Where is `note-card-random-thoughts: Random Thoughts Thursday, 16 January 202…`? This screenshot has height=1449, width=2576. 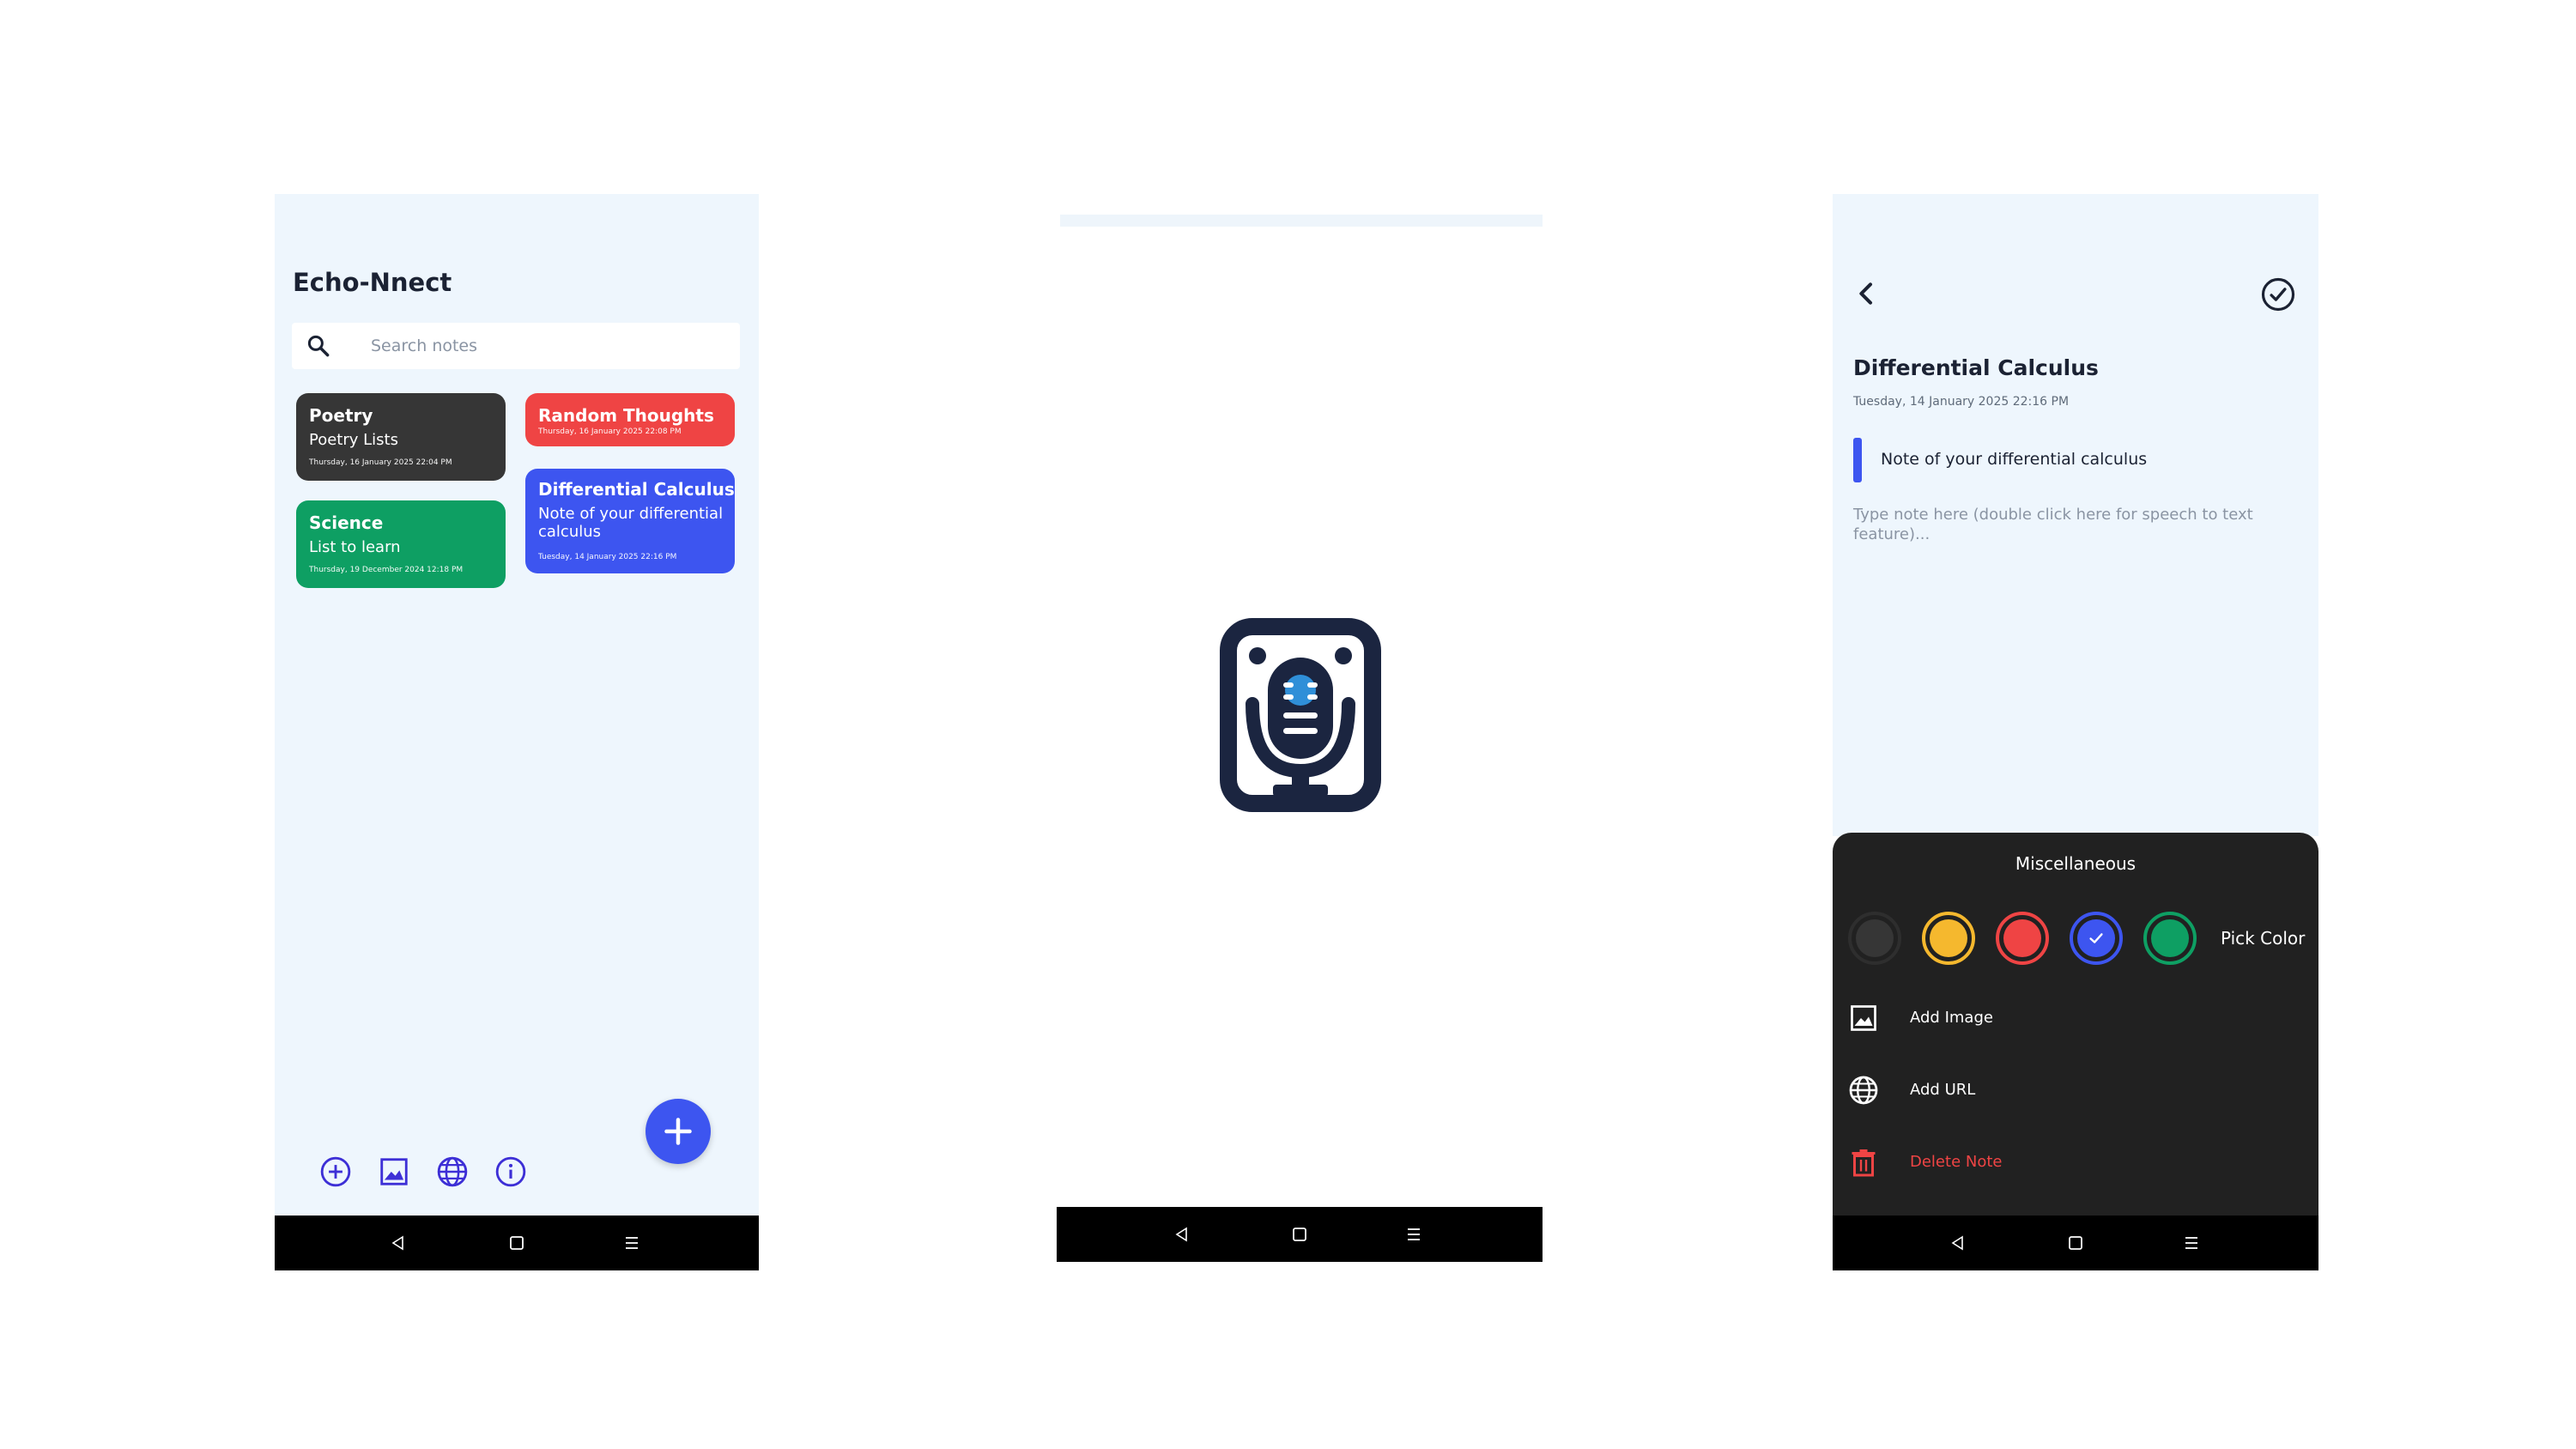
note-card-random-thoughts: Random Thoughts Thursday, 16 January 202… is located at coordinates (630, 419).